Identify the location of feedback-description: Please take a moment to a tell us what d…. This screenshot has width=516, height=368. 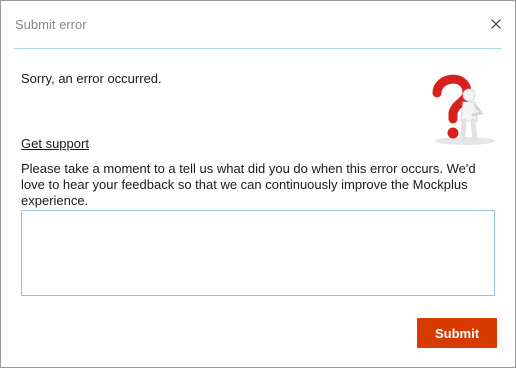
(248, 184).